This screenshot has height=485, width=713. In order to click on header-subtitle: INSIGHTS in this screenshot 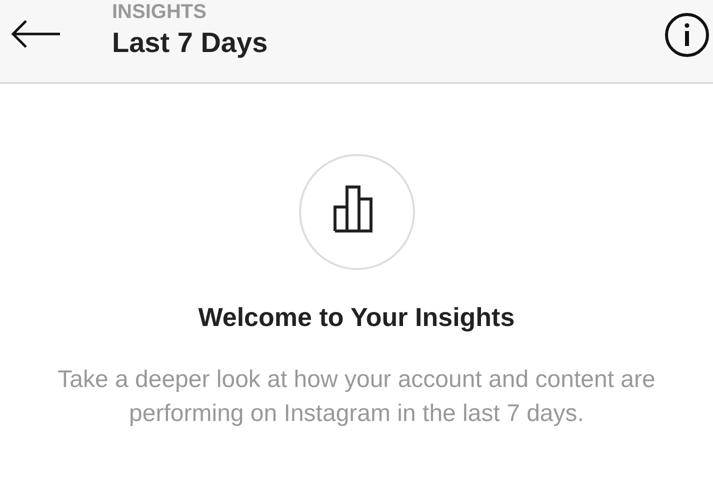, I will do `click(160, 12)`.